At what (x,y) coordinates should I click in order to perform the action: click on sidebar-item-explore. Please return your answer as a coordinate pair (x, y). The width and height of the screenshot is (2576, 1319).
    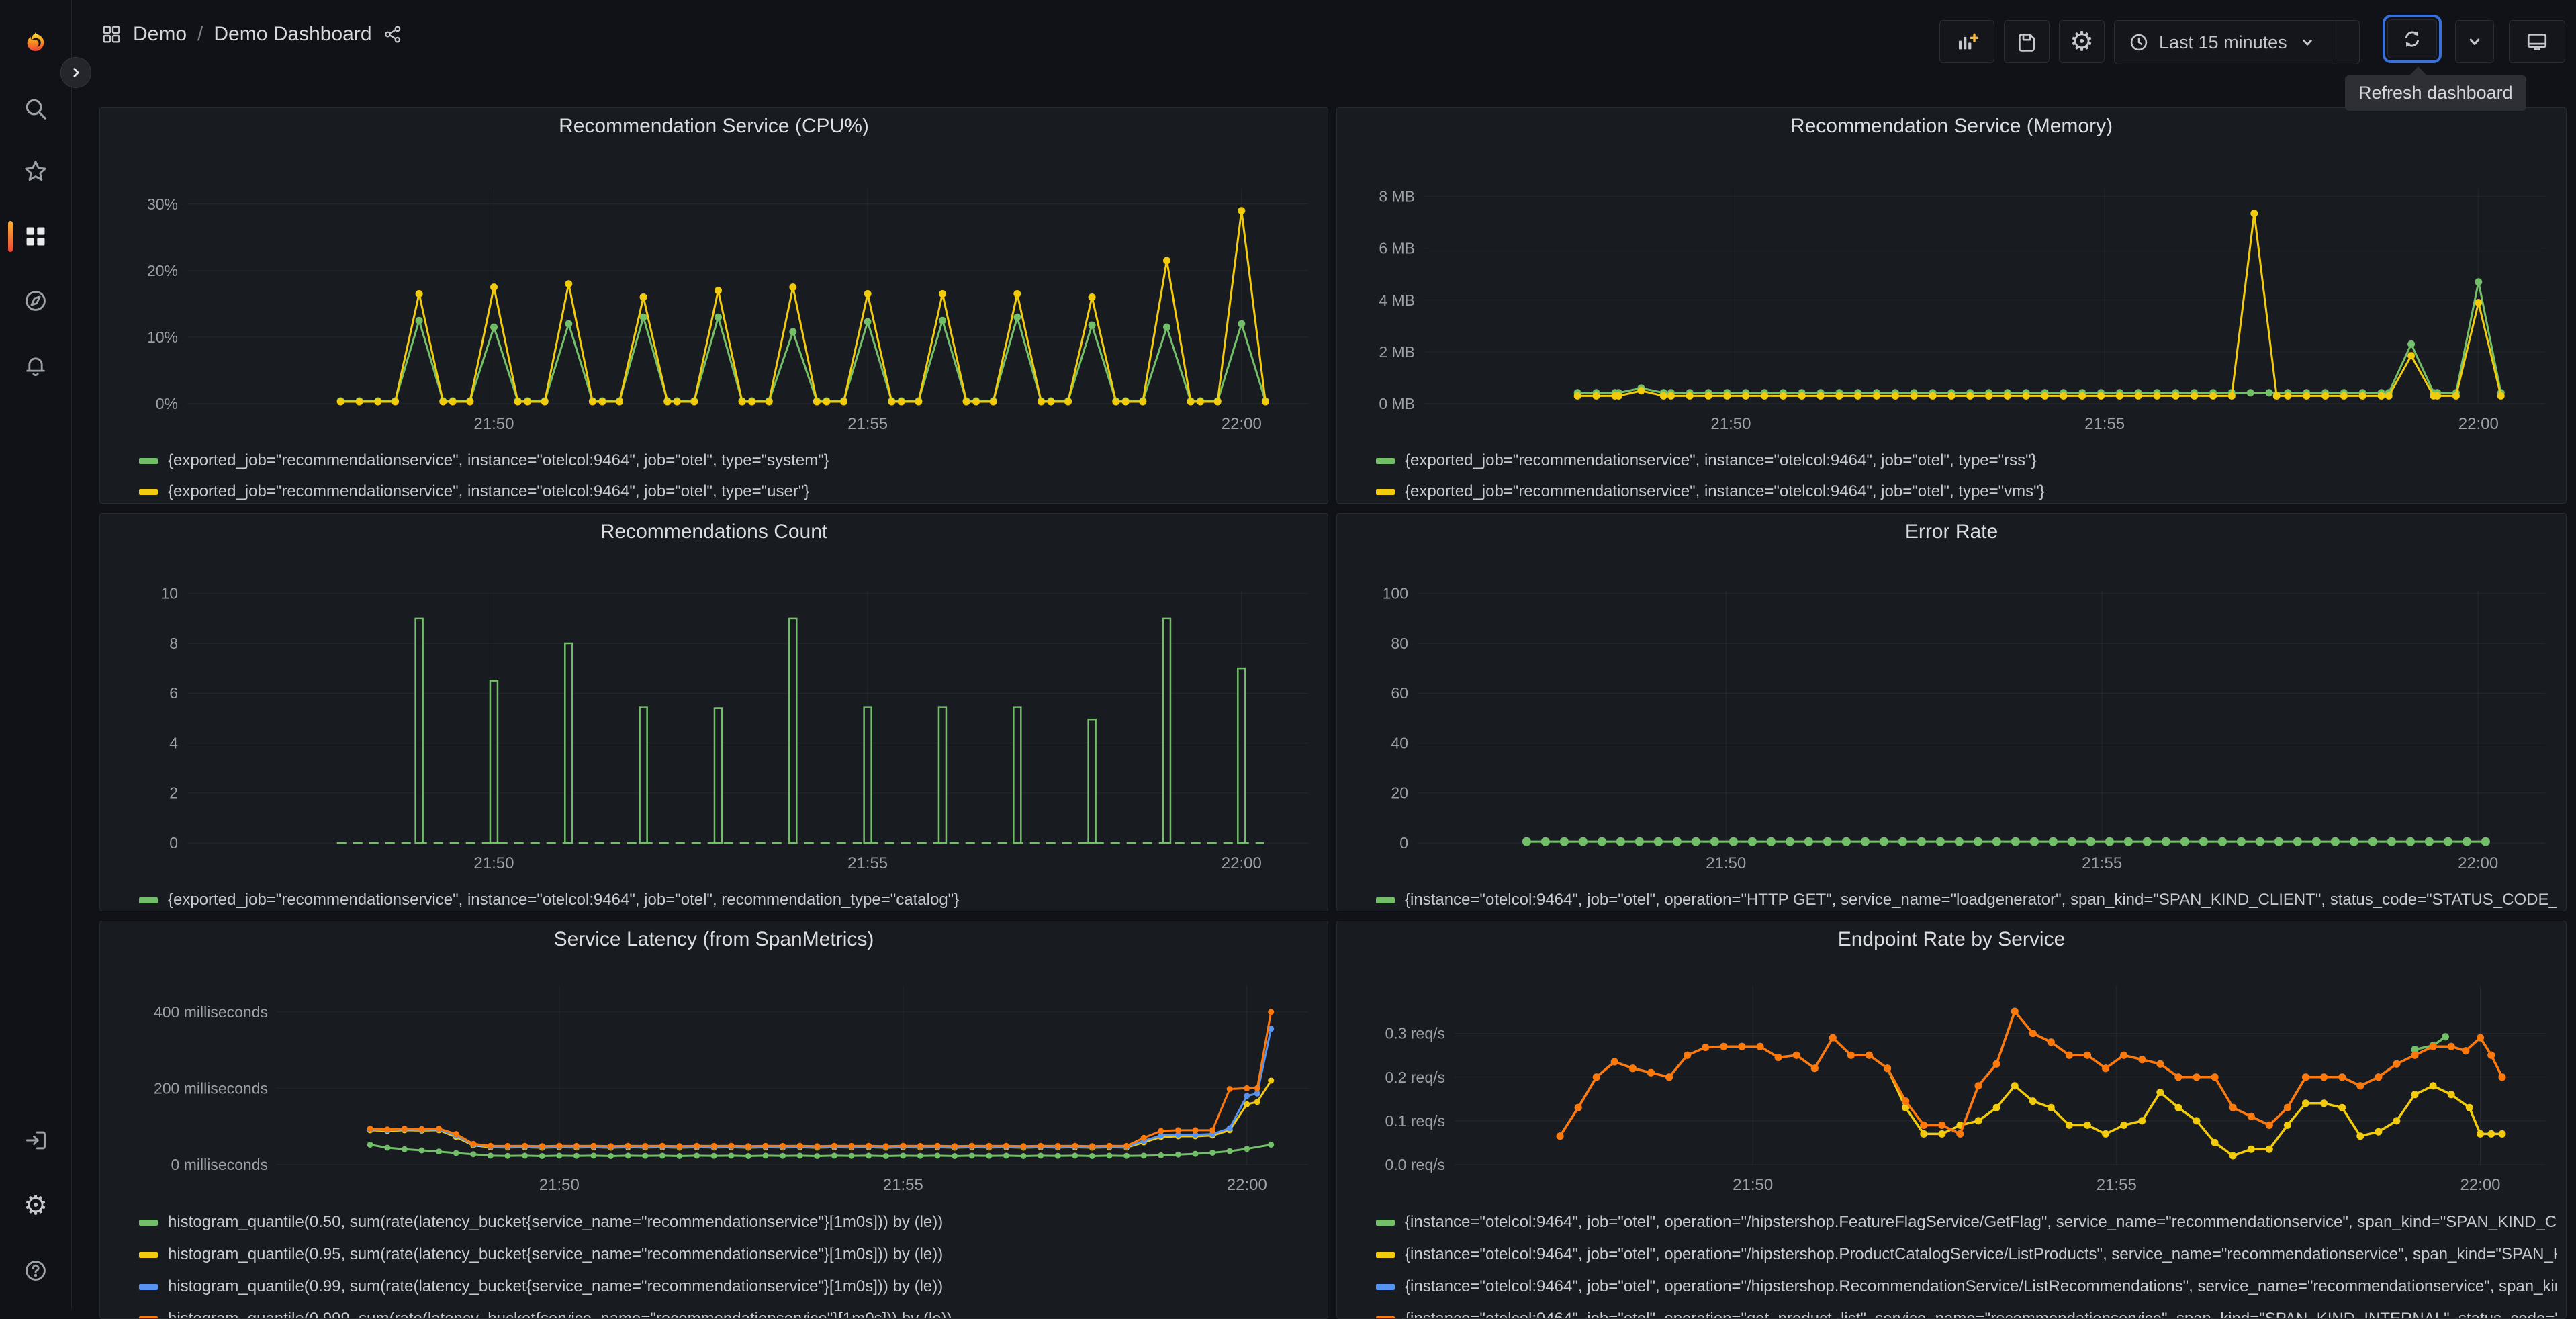
    Looking at the image, I should click on (35, 301).